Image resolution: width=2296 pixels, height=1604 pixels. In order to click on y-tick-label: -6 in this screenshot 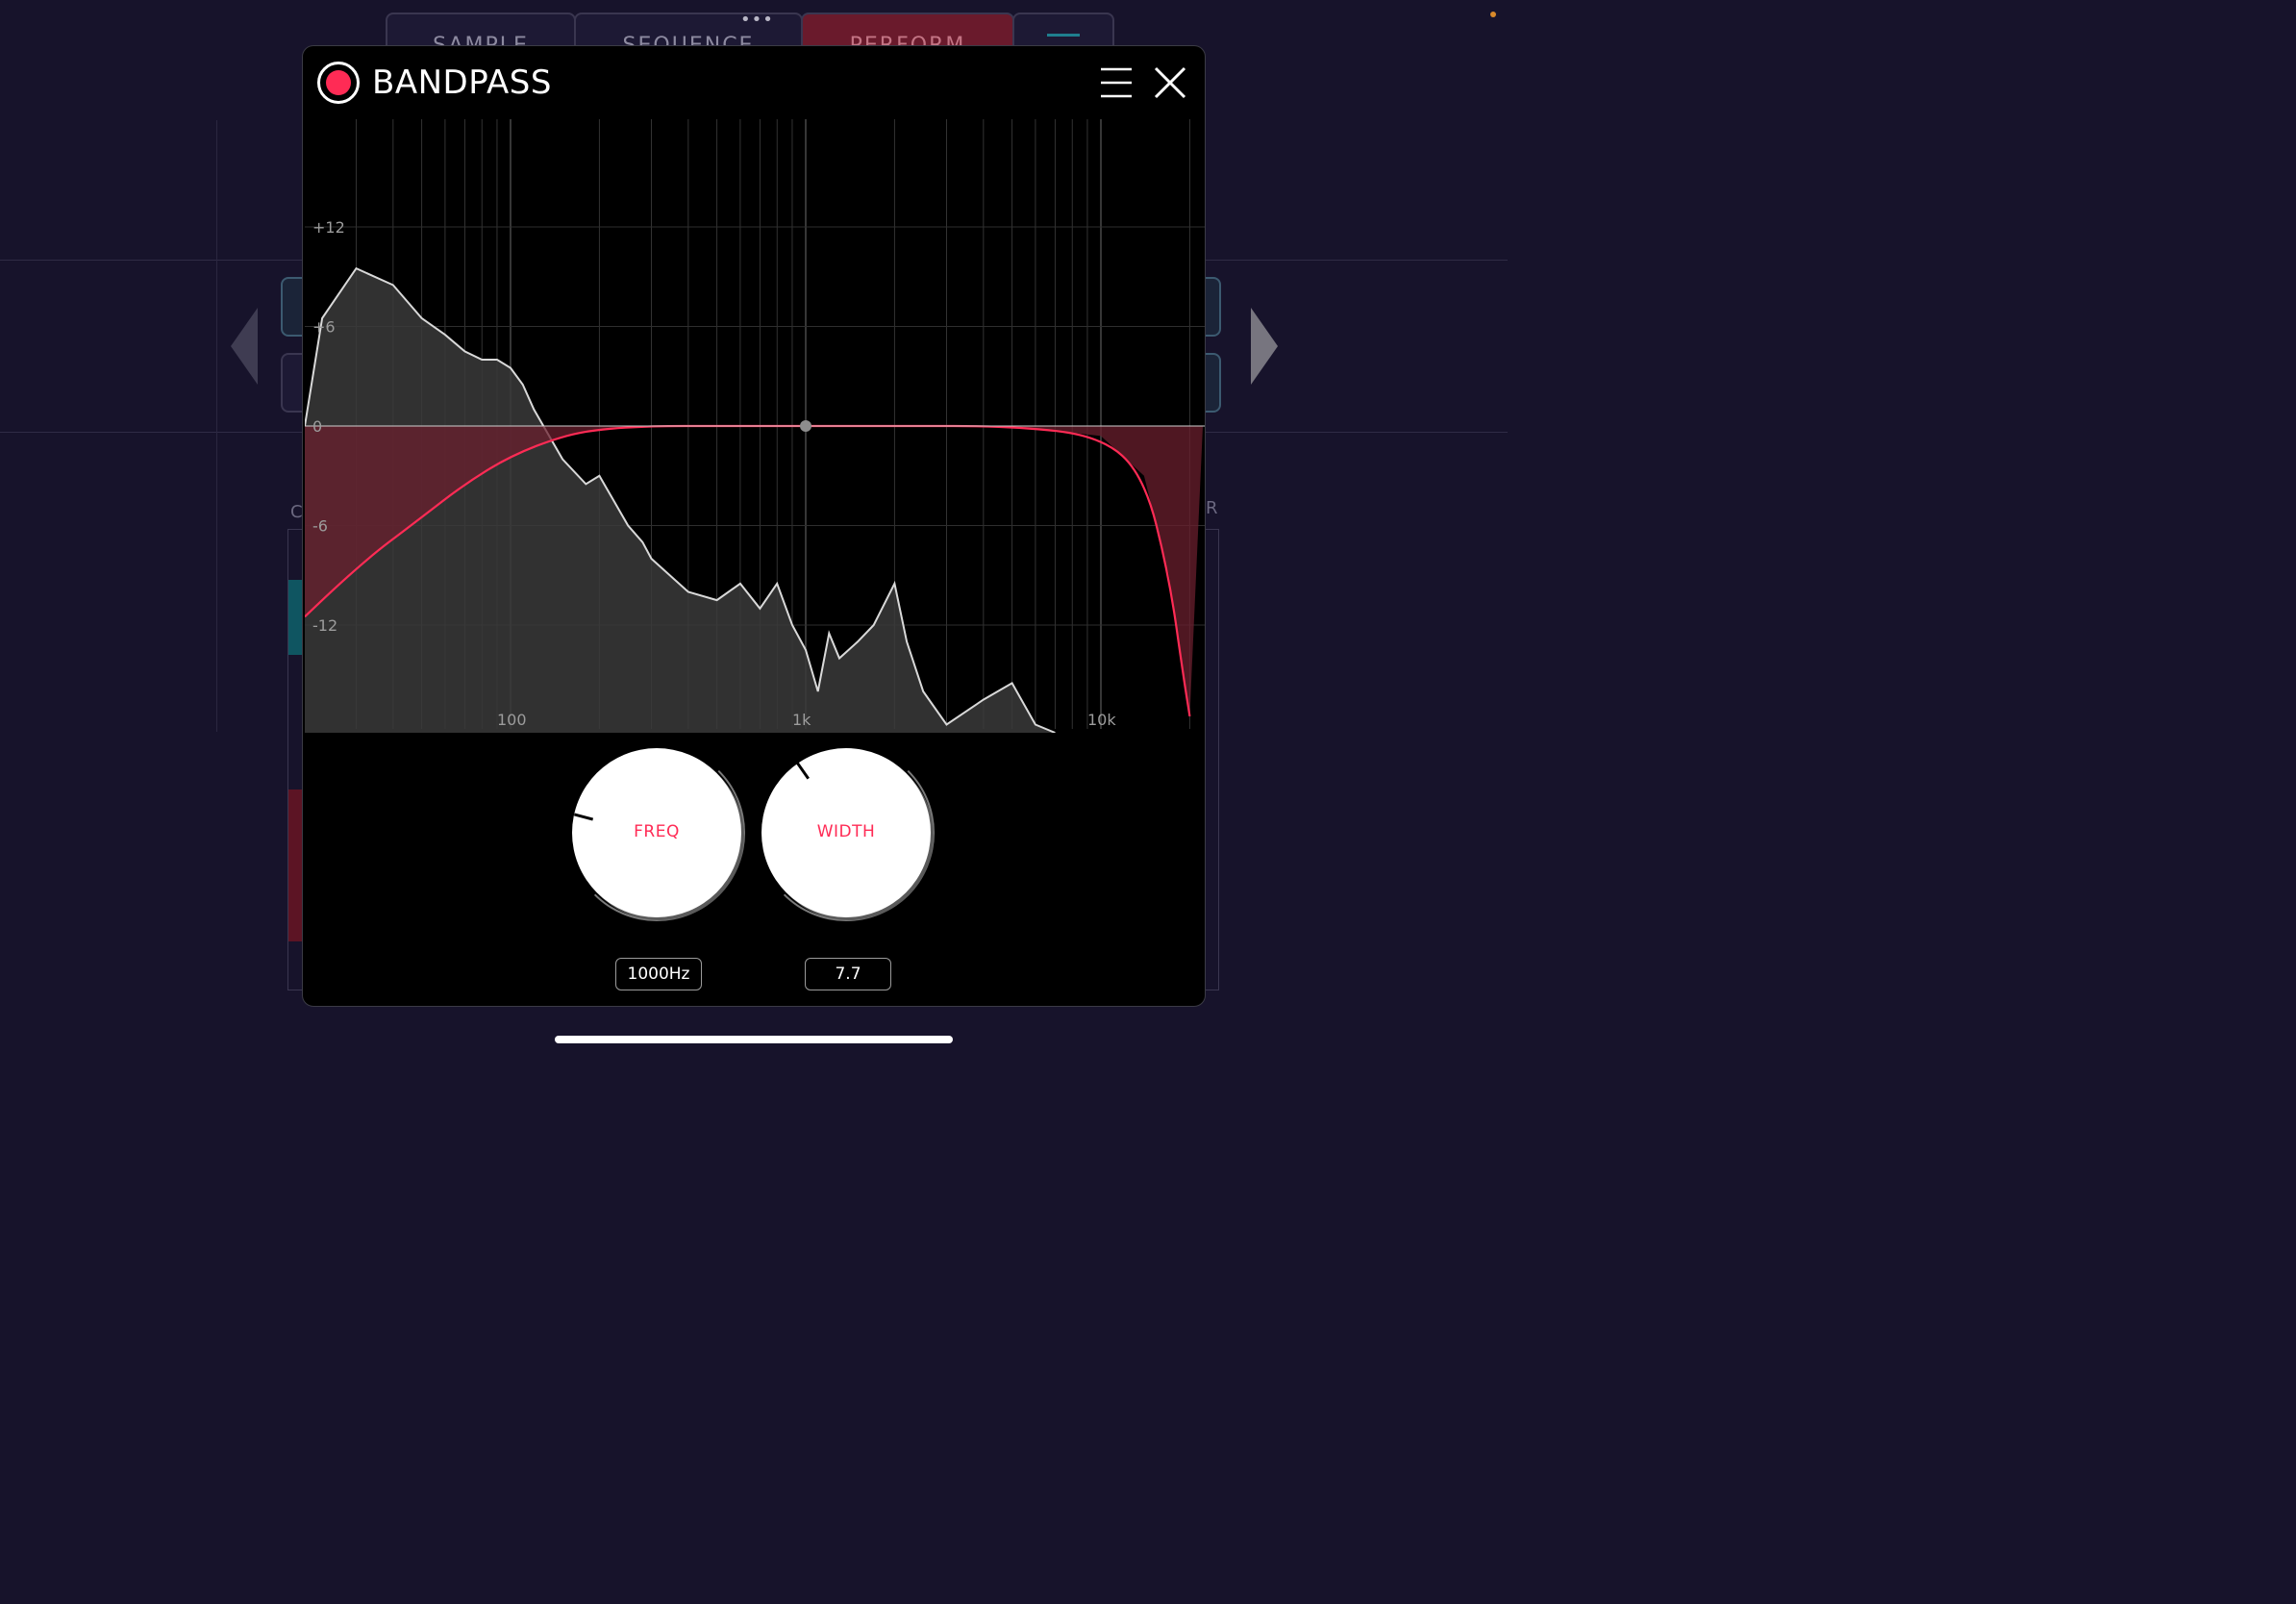, I will do `click(320, 526)`.